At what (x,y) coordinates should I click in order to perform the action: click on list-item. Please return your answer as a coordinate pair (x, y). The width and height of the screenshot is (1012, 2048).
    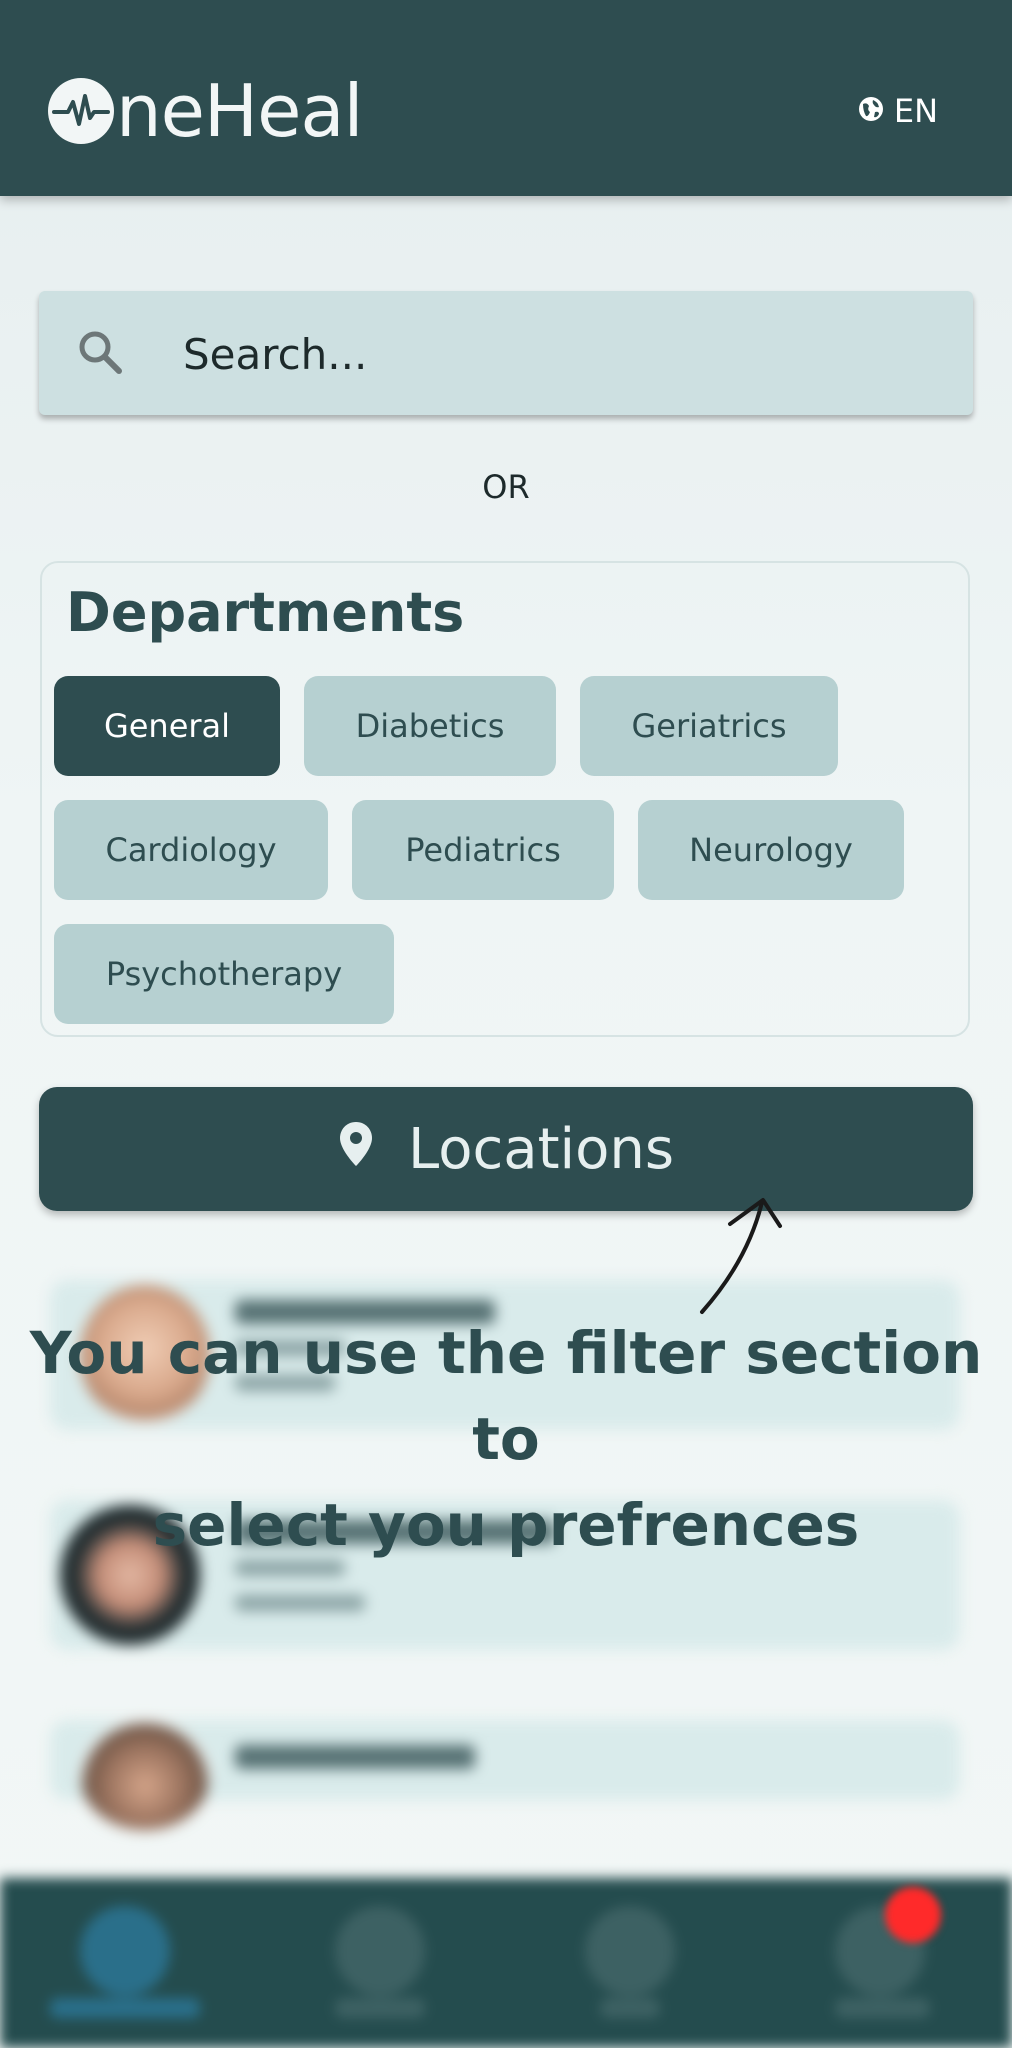
    Looking at the image, I should click on (505, 1775).